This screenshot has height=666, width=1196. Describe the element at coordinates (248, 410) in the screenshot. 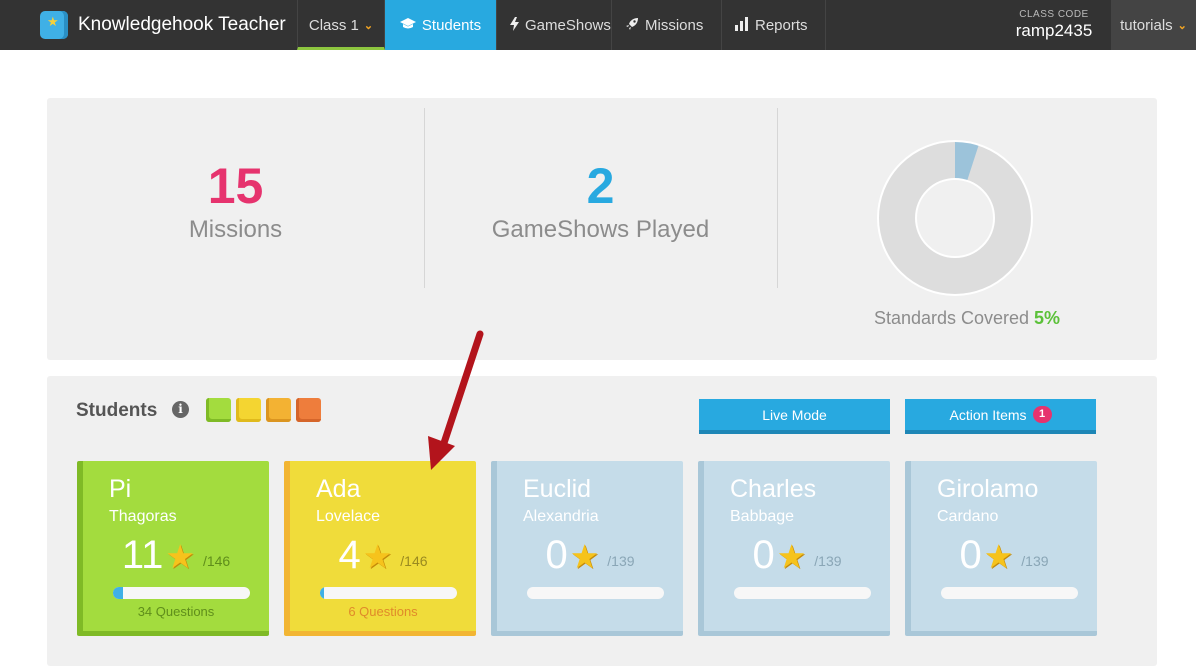

I see `legend-yellow-square` at that location.